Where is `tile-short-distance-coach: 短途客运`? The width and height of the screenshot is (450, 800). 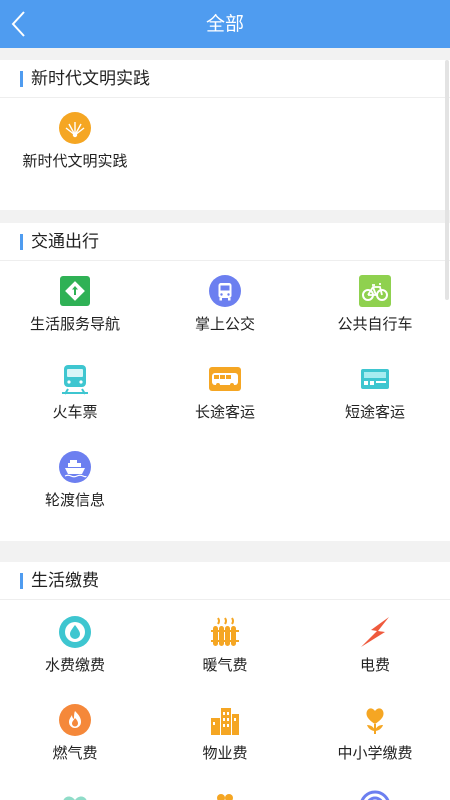
tile-short-distance-coach: 短途客运 is located at coordinates (375, 403).